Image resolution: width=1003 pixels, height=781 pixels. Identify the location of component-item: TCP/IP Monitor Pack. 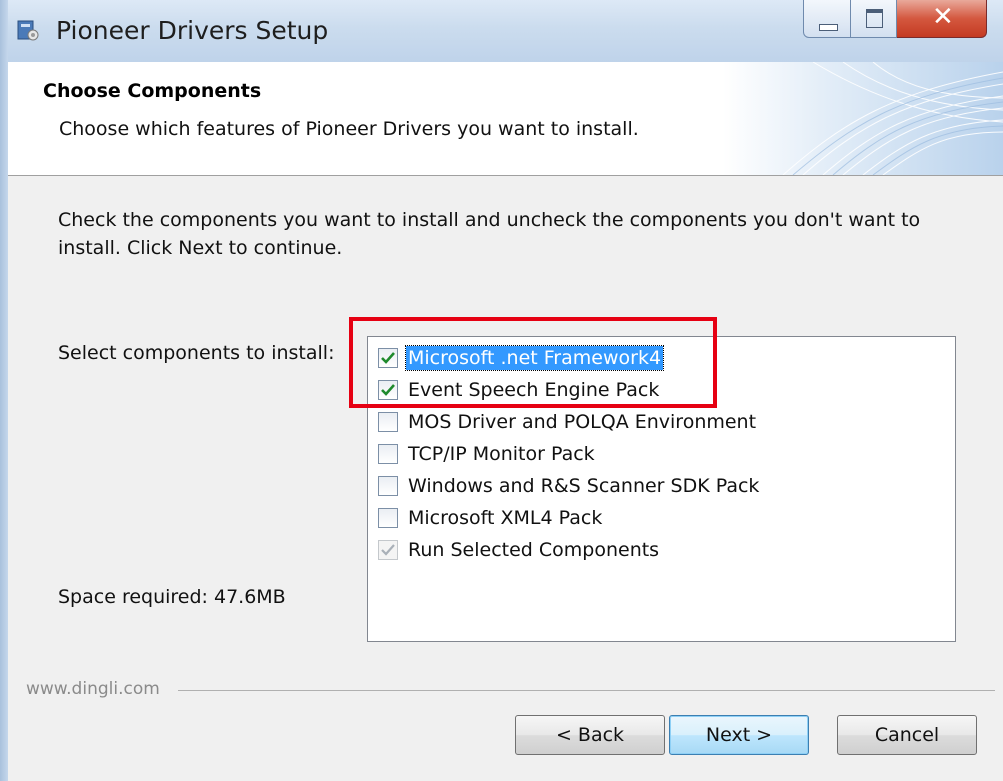
(487, 454).